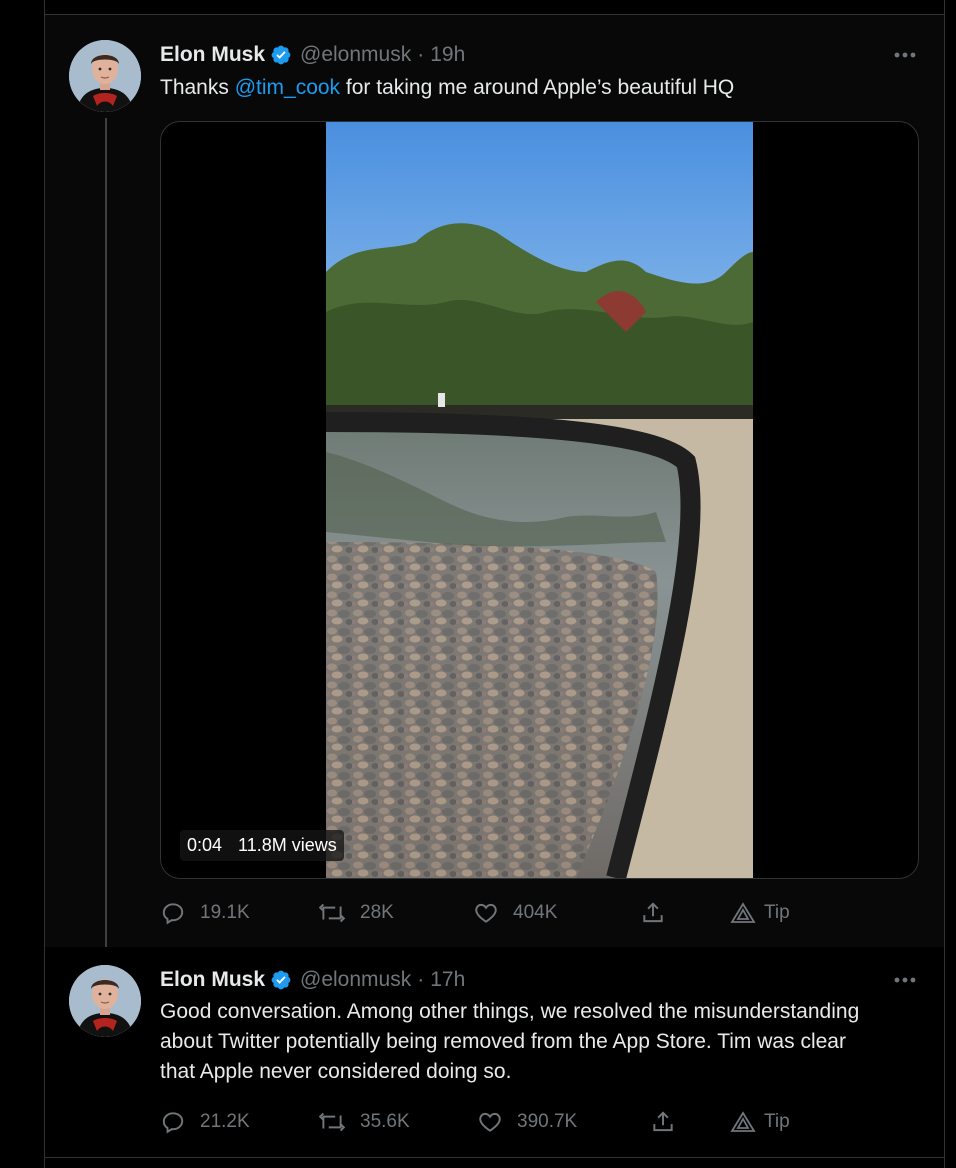 This screenshot has height=1168, width=956. I want to click on timestamp: 17h, so click(447, 980).